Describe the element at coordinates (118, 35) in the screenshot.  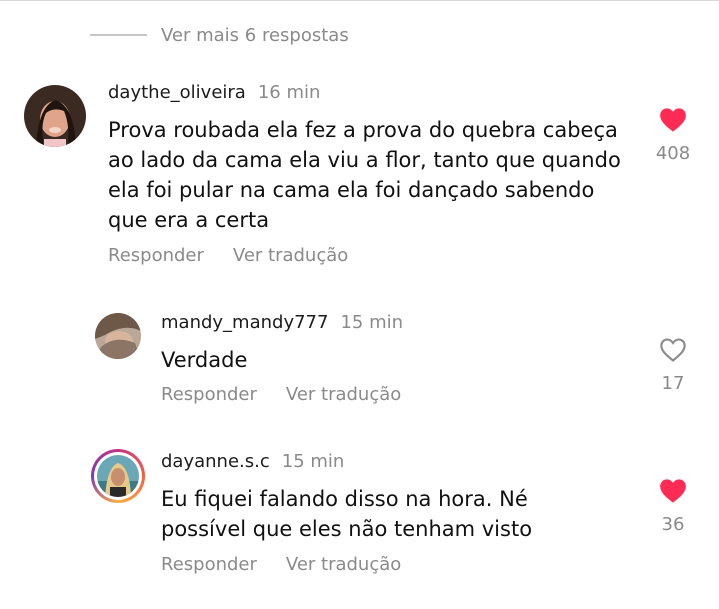
I see `replies-divider-line` at that location.